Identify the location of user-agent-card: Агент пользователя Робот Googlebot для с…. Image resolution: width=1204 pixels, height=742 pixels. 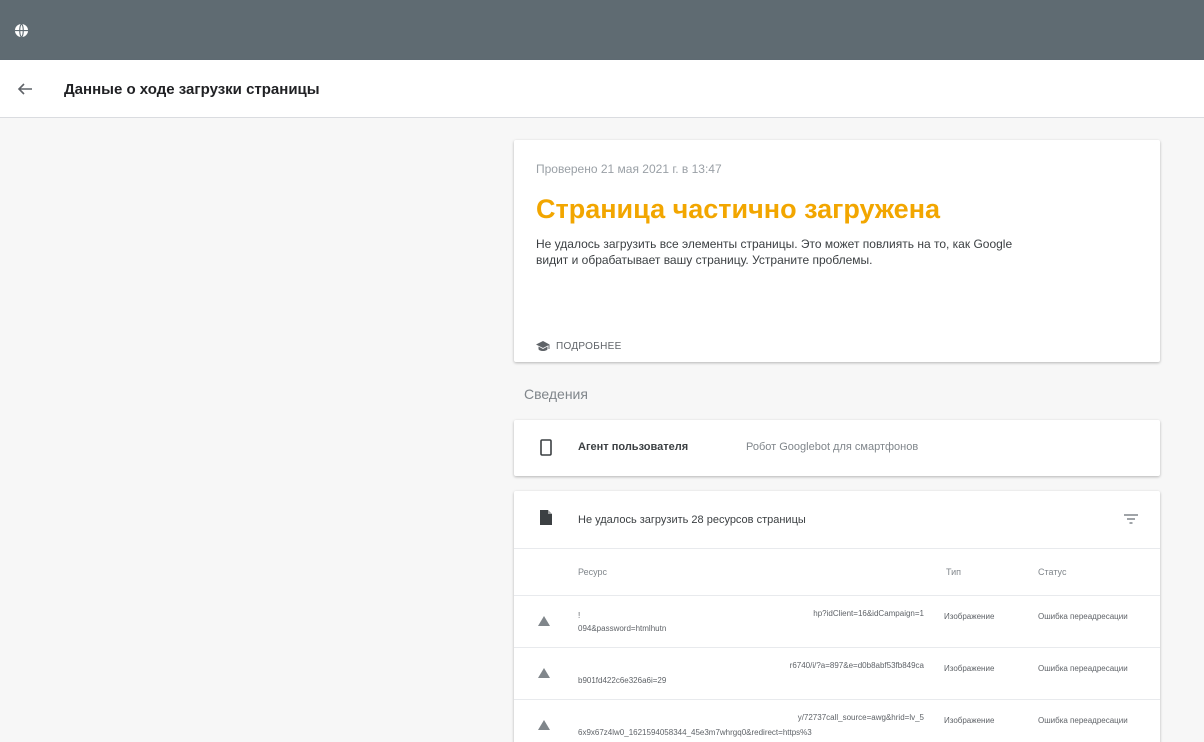
(837, 448).